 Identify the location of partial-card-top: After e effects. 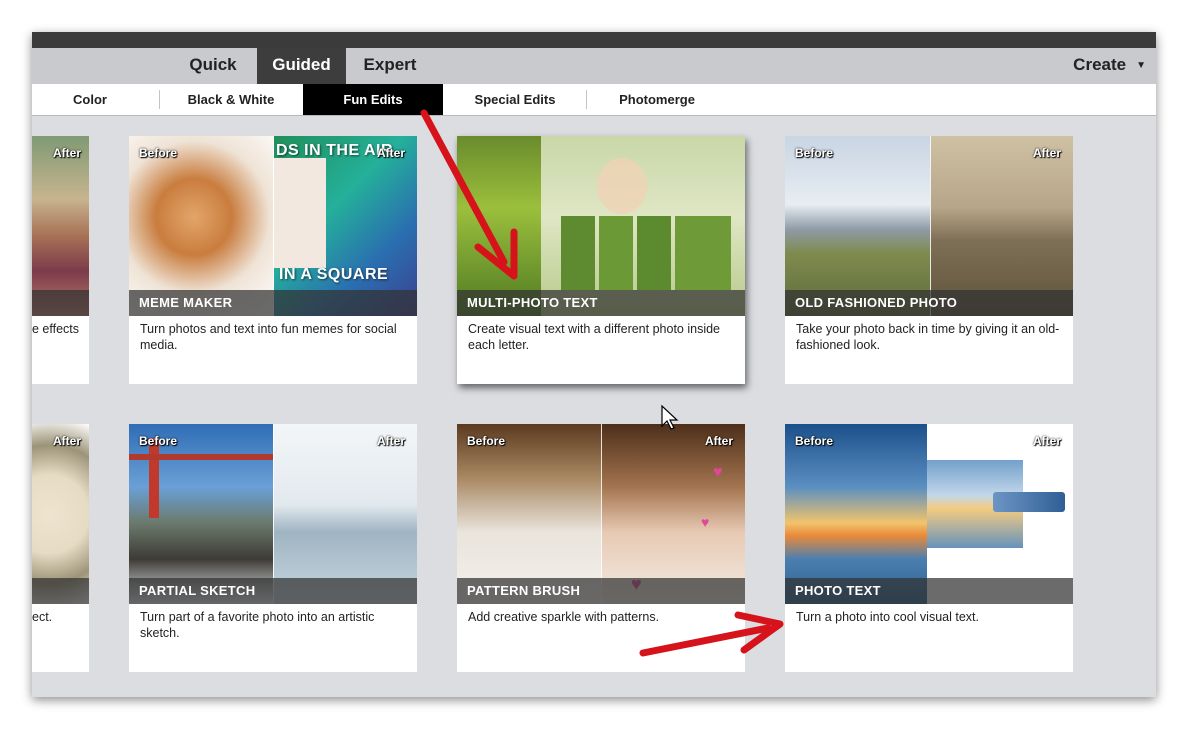
(60, 260).